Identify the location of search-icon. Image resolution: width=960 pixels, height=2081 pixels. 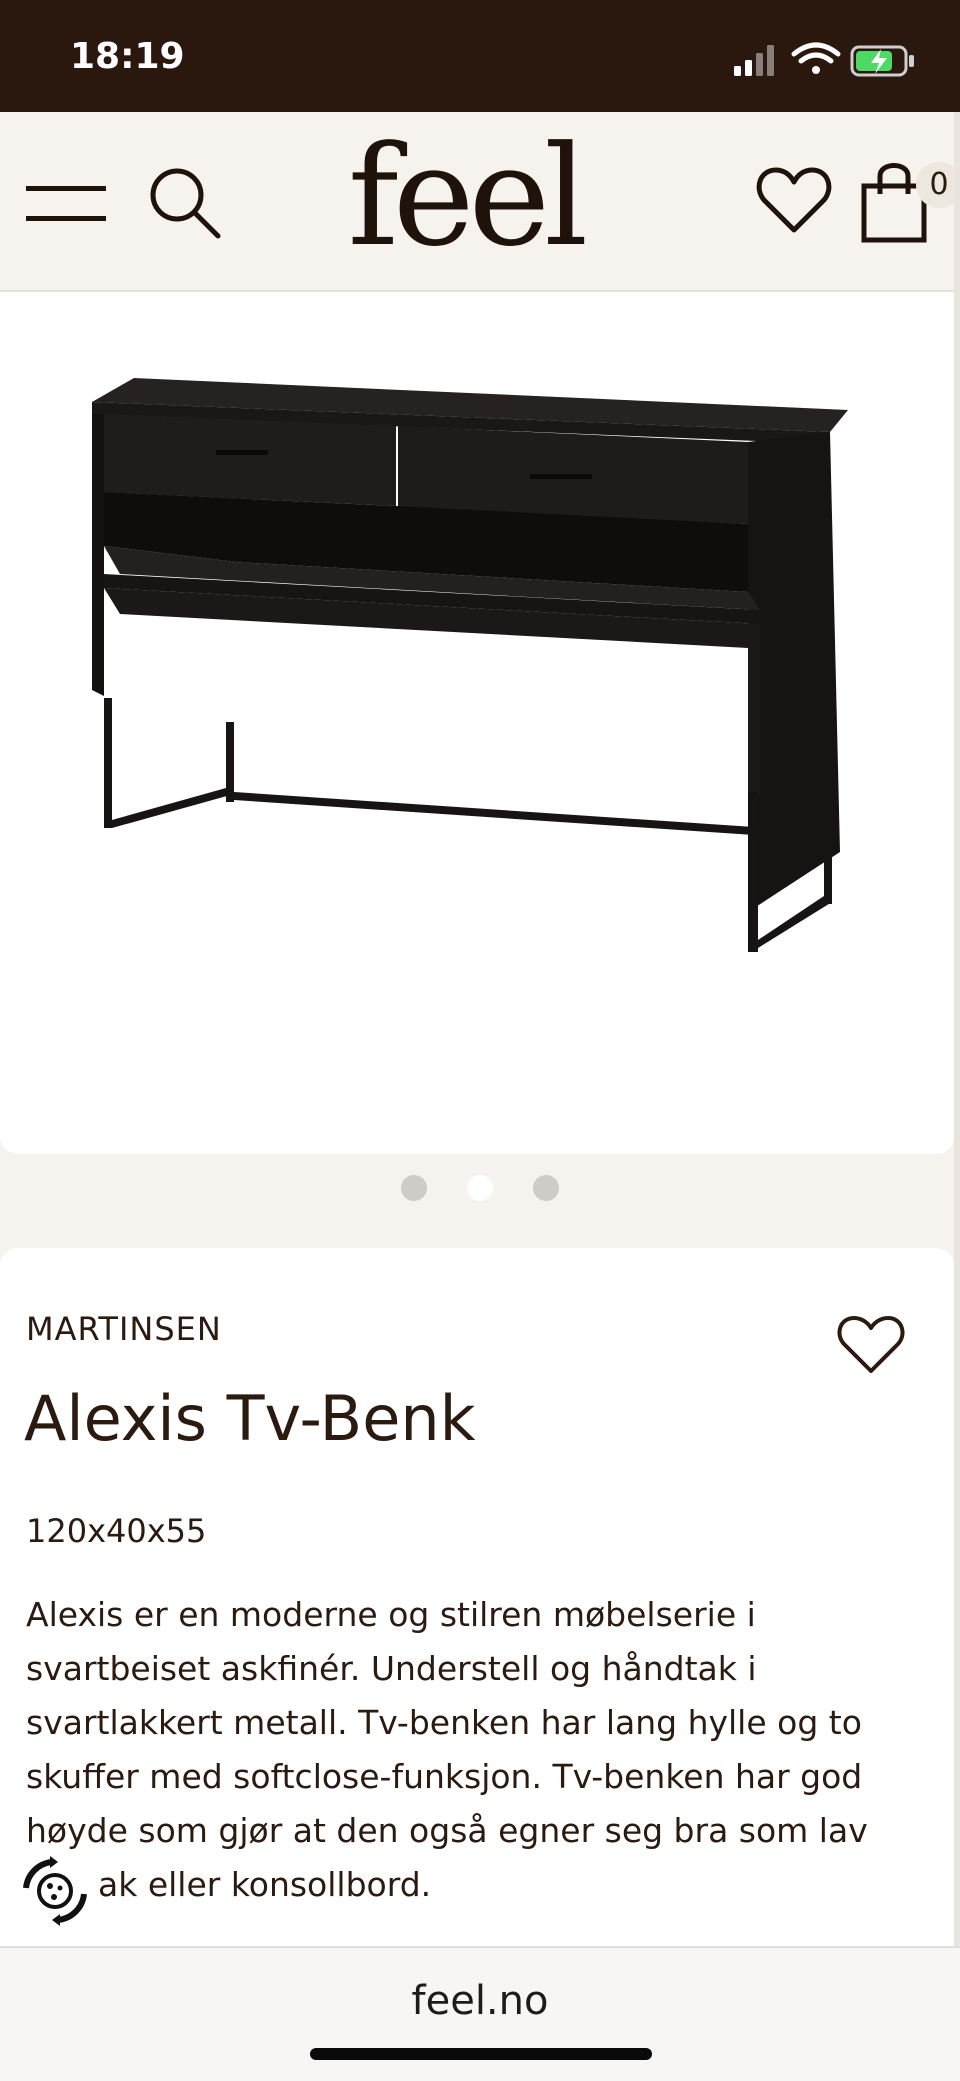
(185, 203).